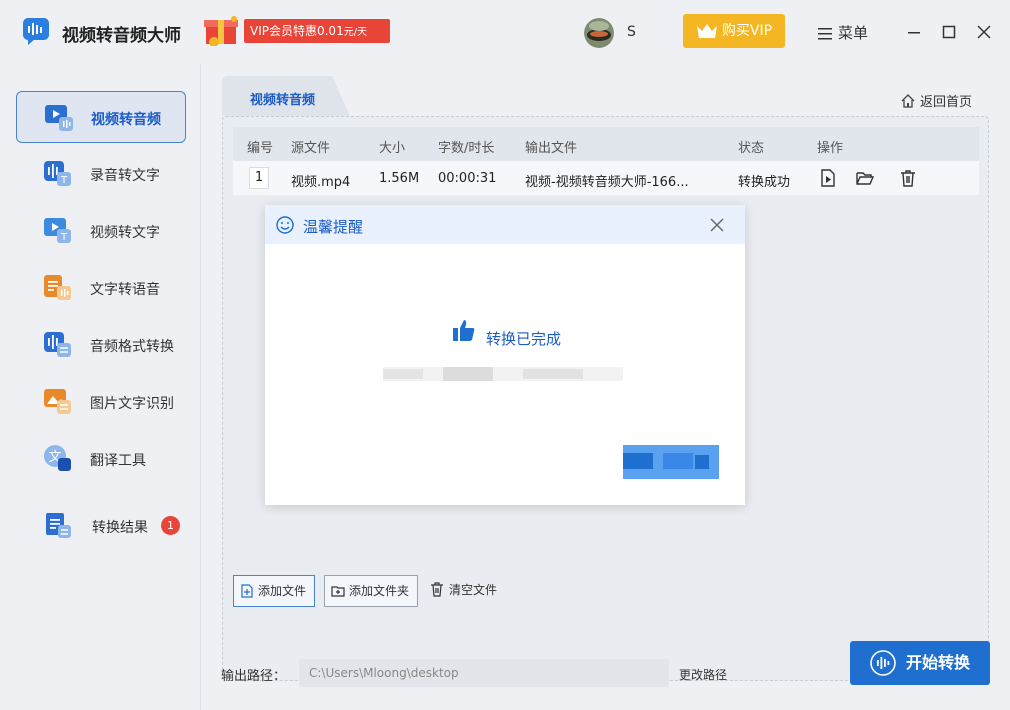  I want to click on home-icon, so click(908, 101).